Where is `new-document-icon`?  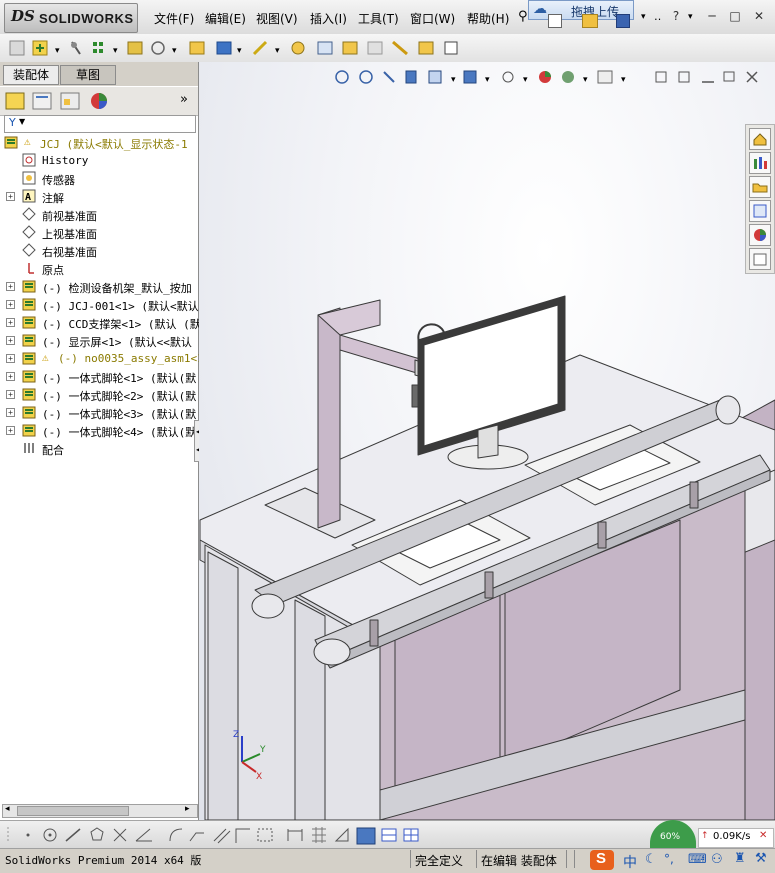 new-document-icon is located at coordinates (555, 21).